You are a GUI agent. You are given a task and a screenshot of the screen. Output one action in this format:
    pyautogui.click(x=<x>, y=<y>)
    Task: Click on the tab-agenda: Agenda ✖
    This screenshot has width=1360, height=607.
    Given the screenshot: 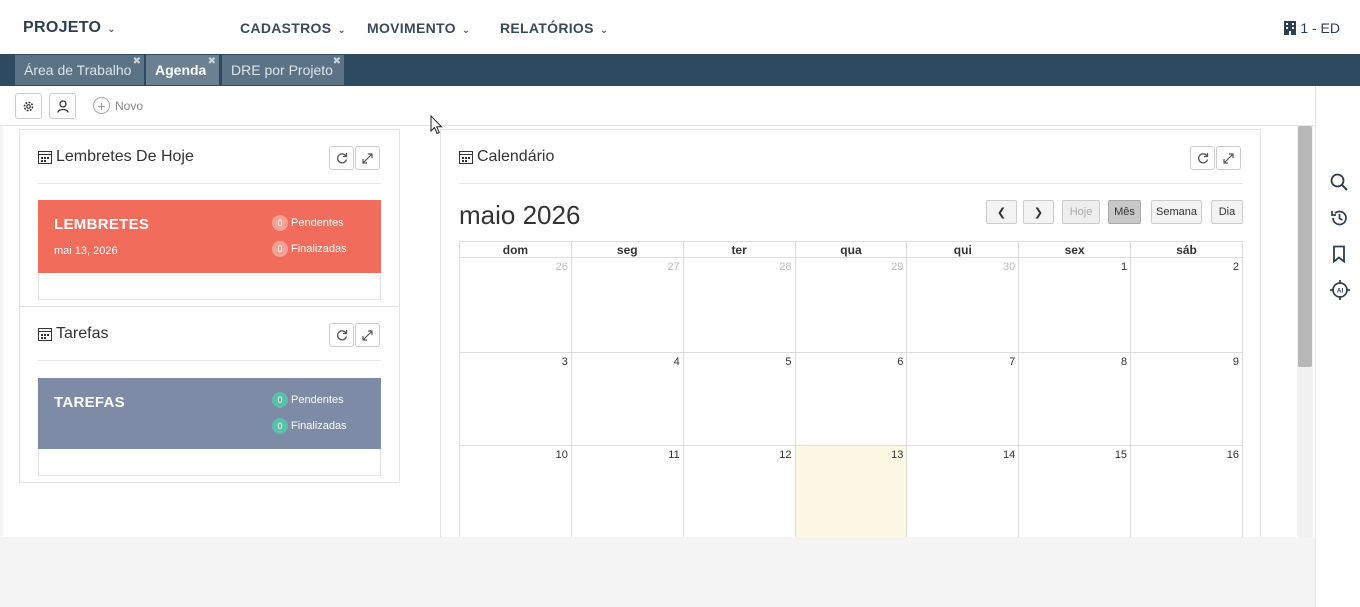 What is the action you would take?
    pyautogui.click(x=183, y=70)
    